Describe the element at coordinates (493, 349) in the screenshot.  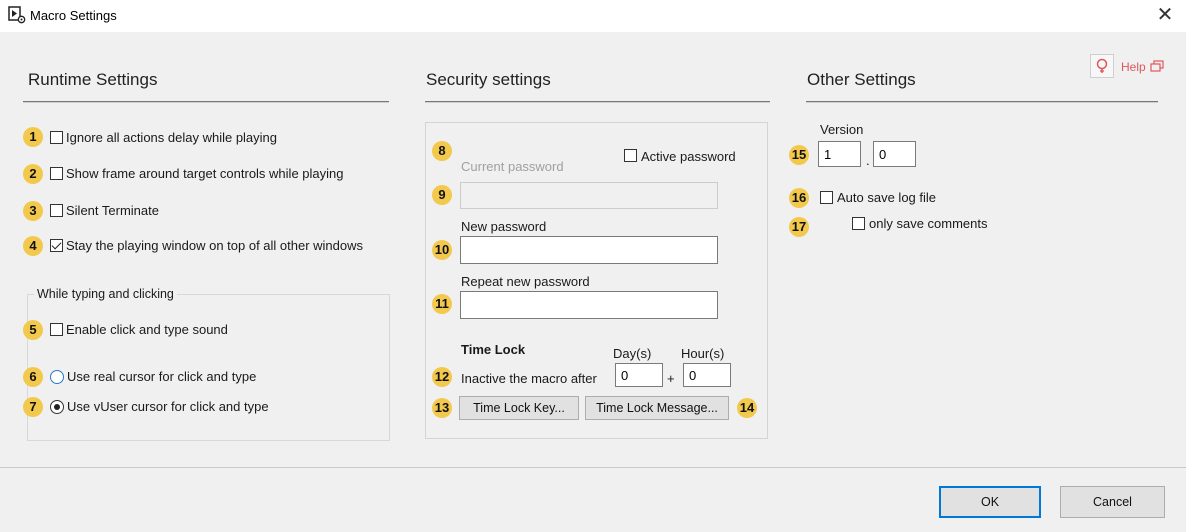
I see `time-lock-title: Time Lock` at that location.